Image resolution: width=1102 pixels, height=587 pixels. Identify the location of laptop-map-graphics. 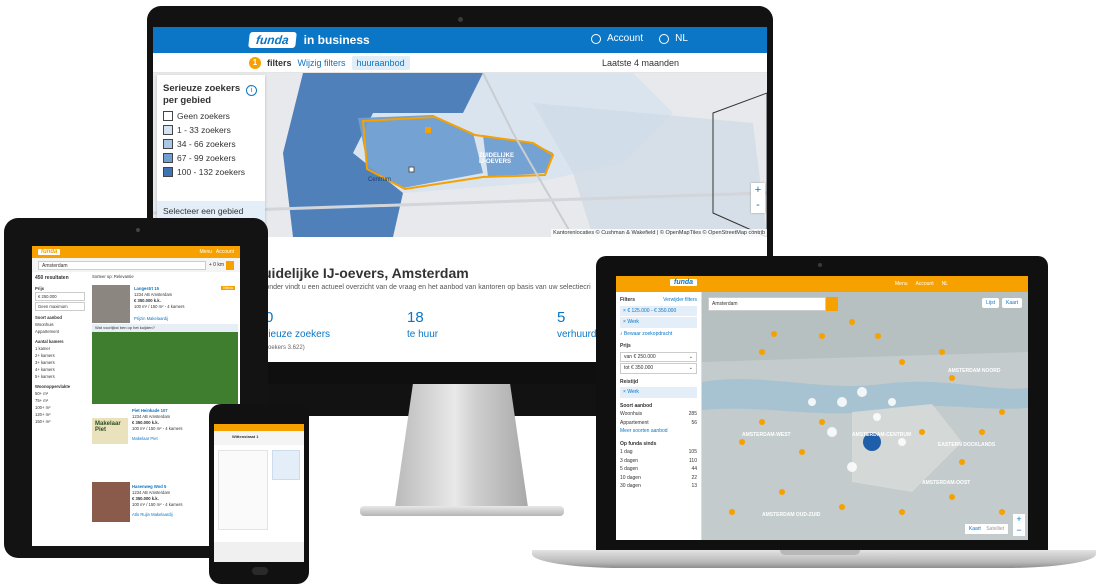
(865, 416).